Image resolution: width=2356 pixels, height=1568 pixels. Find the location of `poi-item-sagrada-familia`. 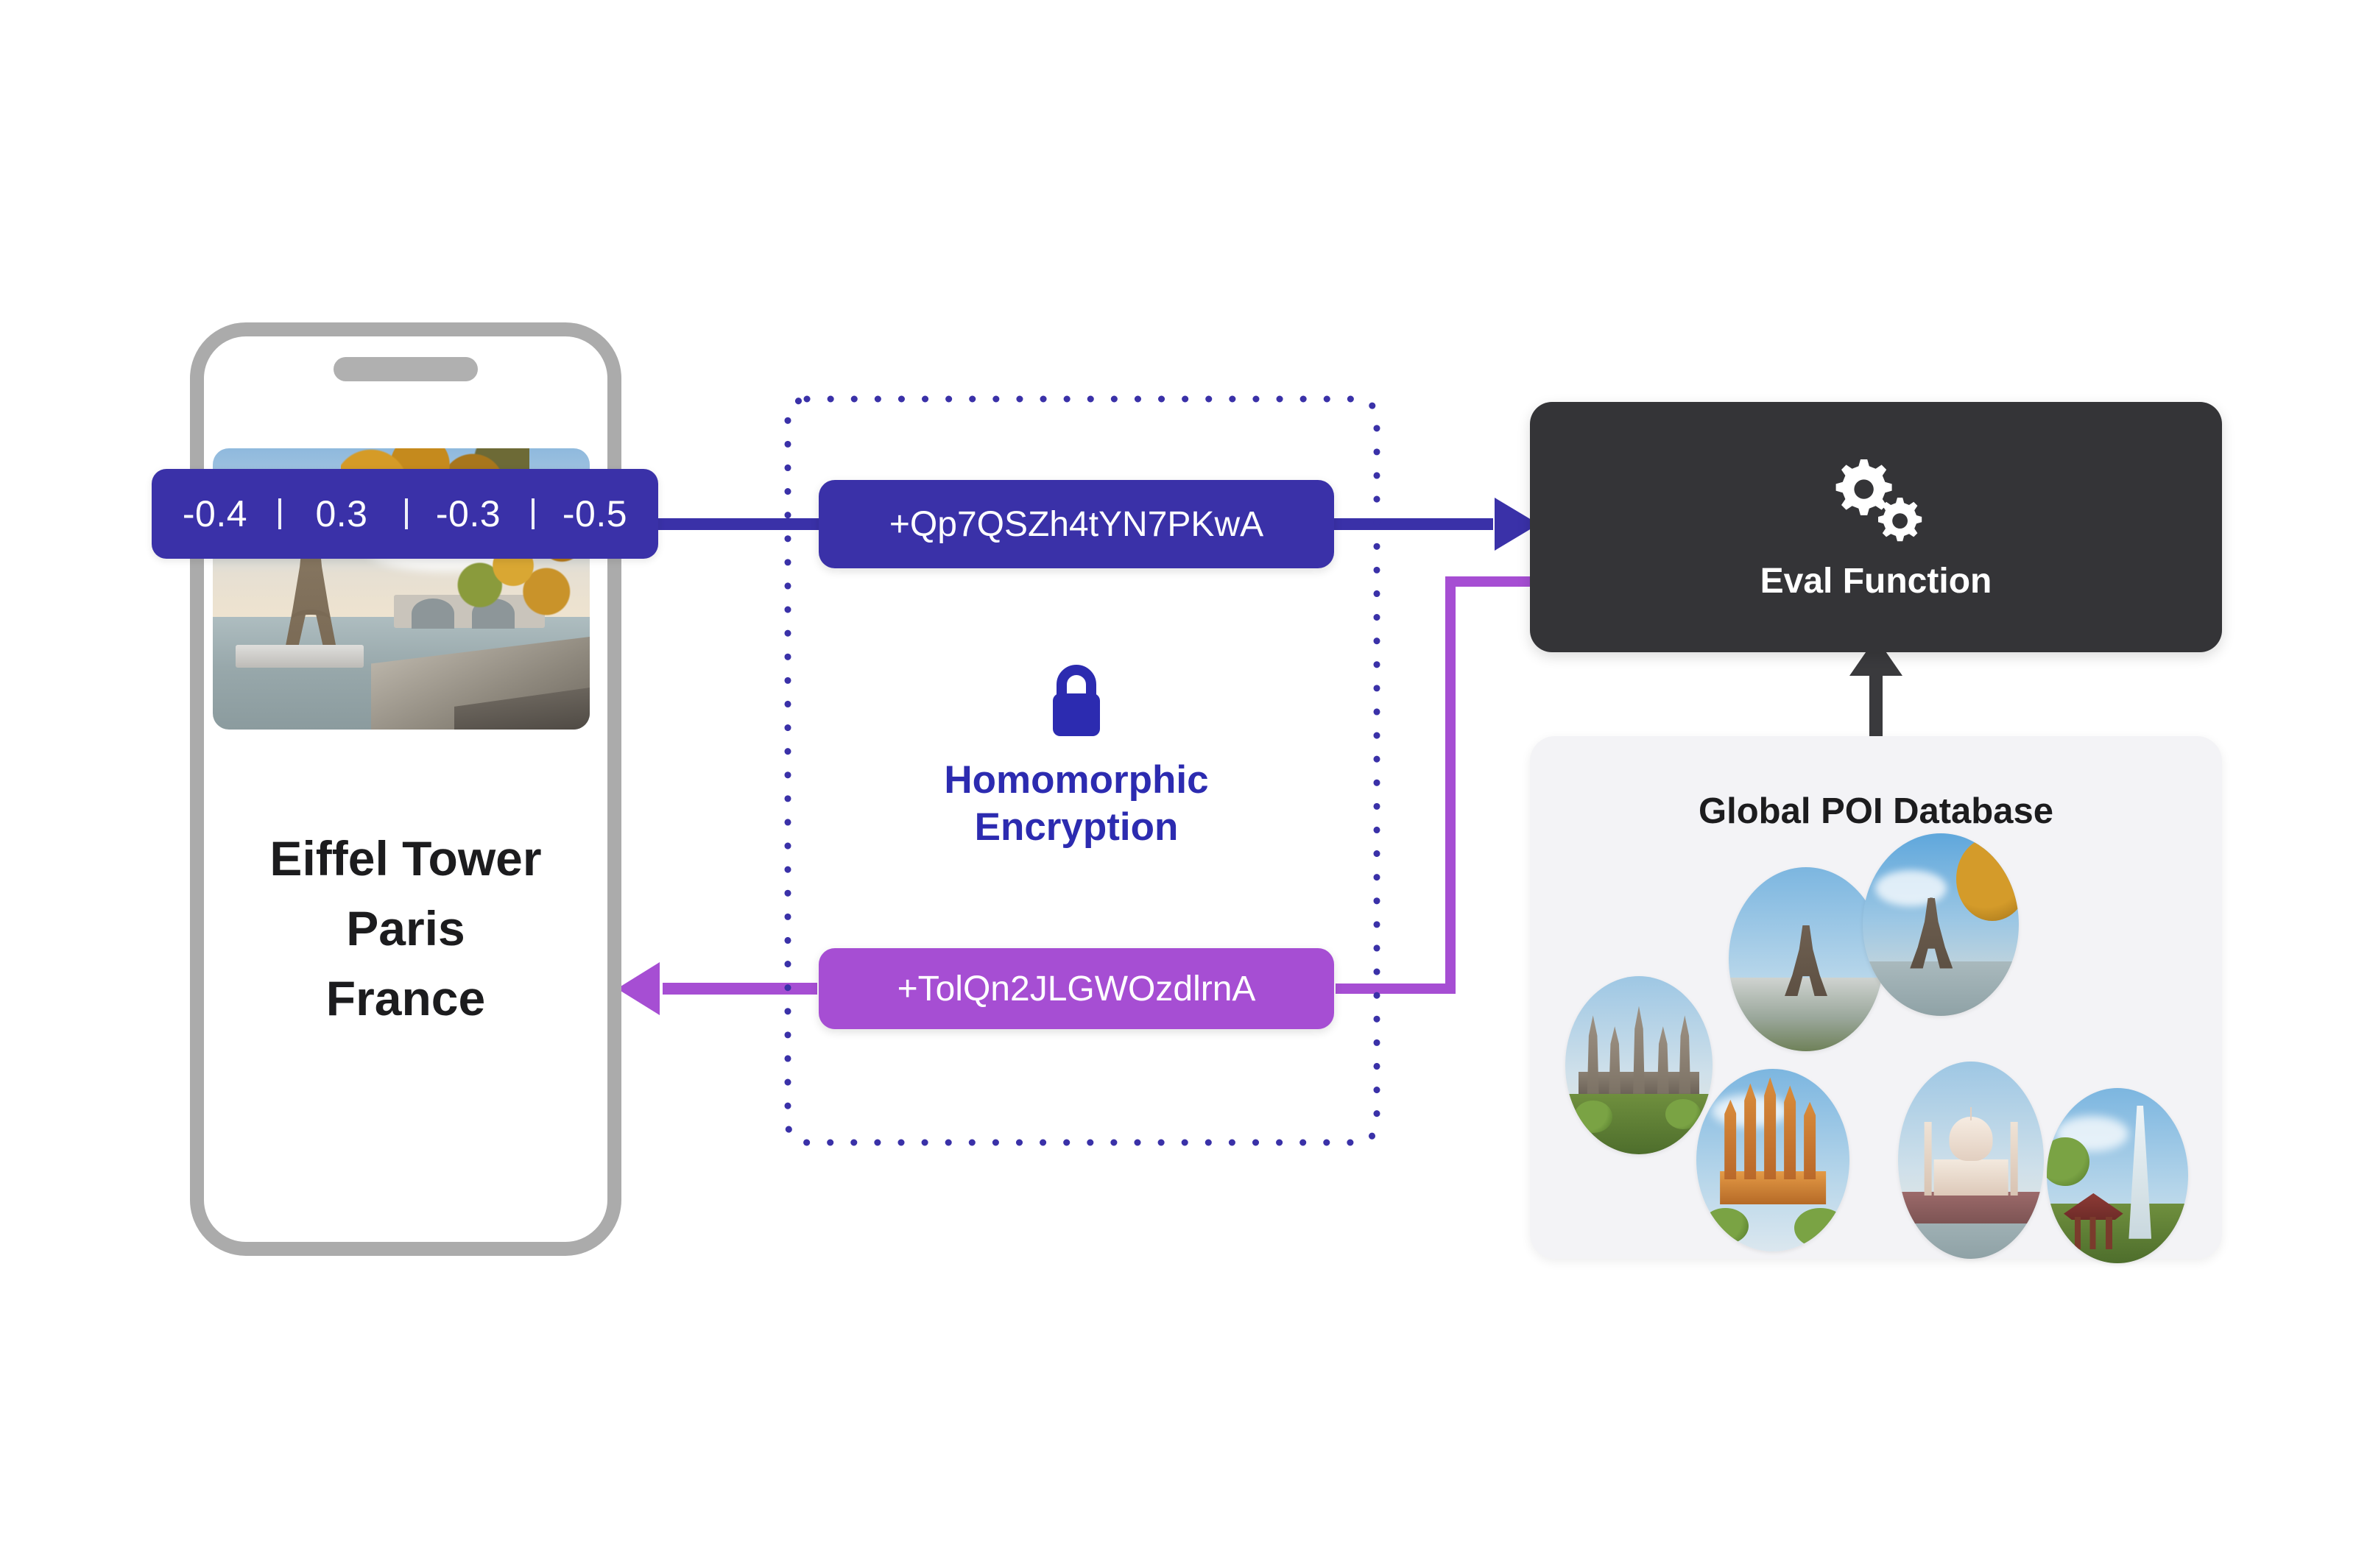

poi-item-sagrada-familia is located at coordinates (1772, 1160).